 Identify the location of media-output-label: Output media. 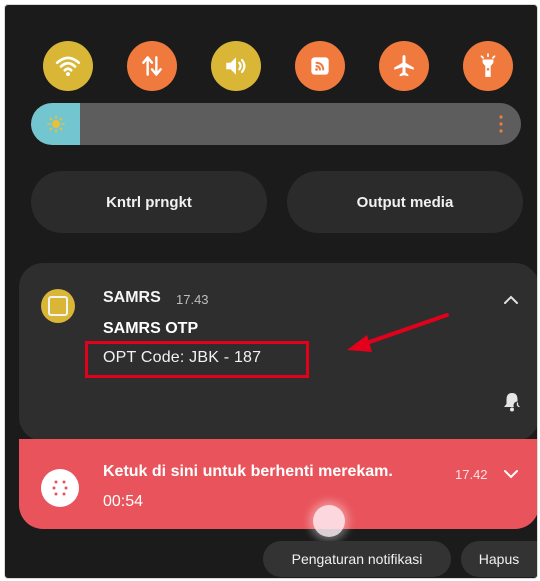
(405, 202).